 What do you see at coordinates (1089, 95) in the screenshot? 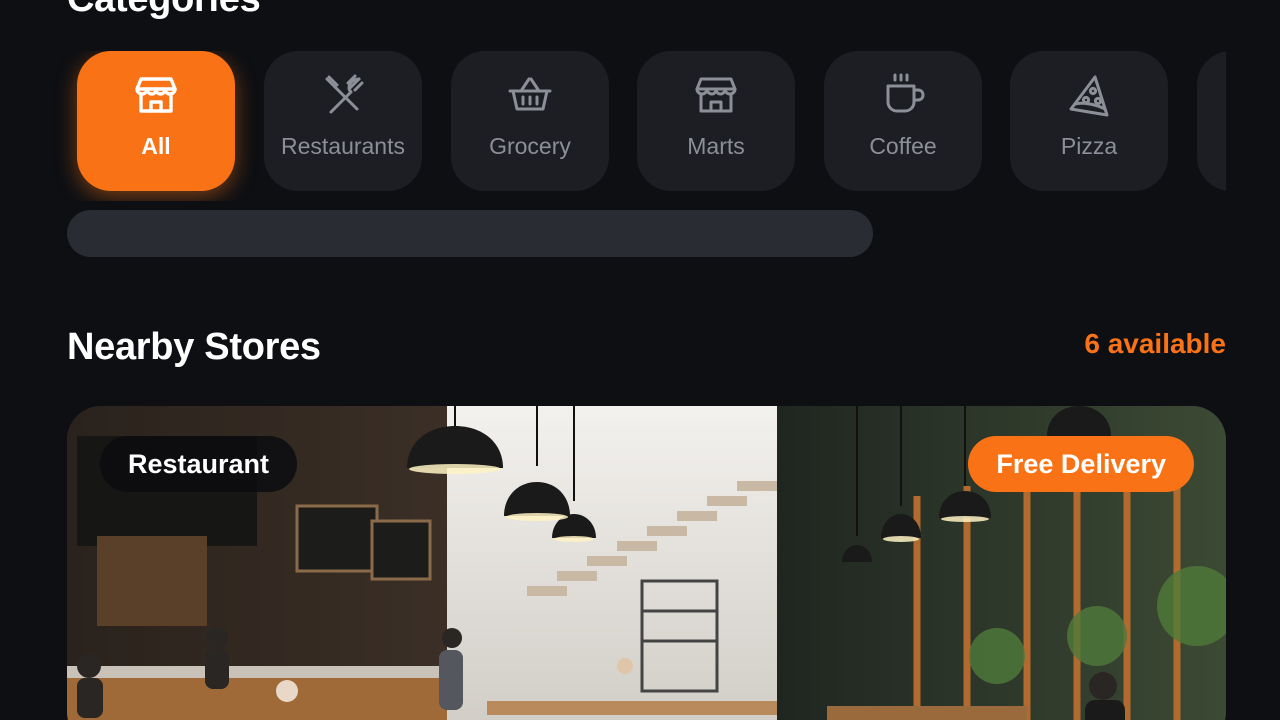
I see `pizza-slice-icon` at bounding box center [1089, 95].